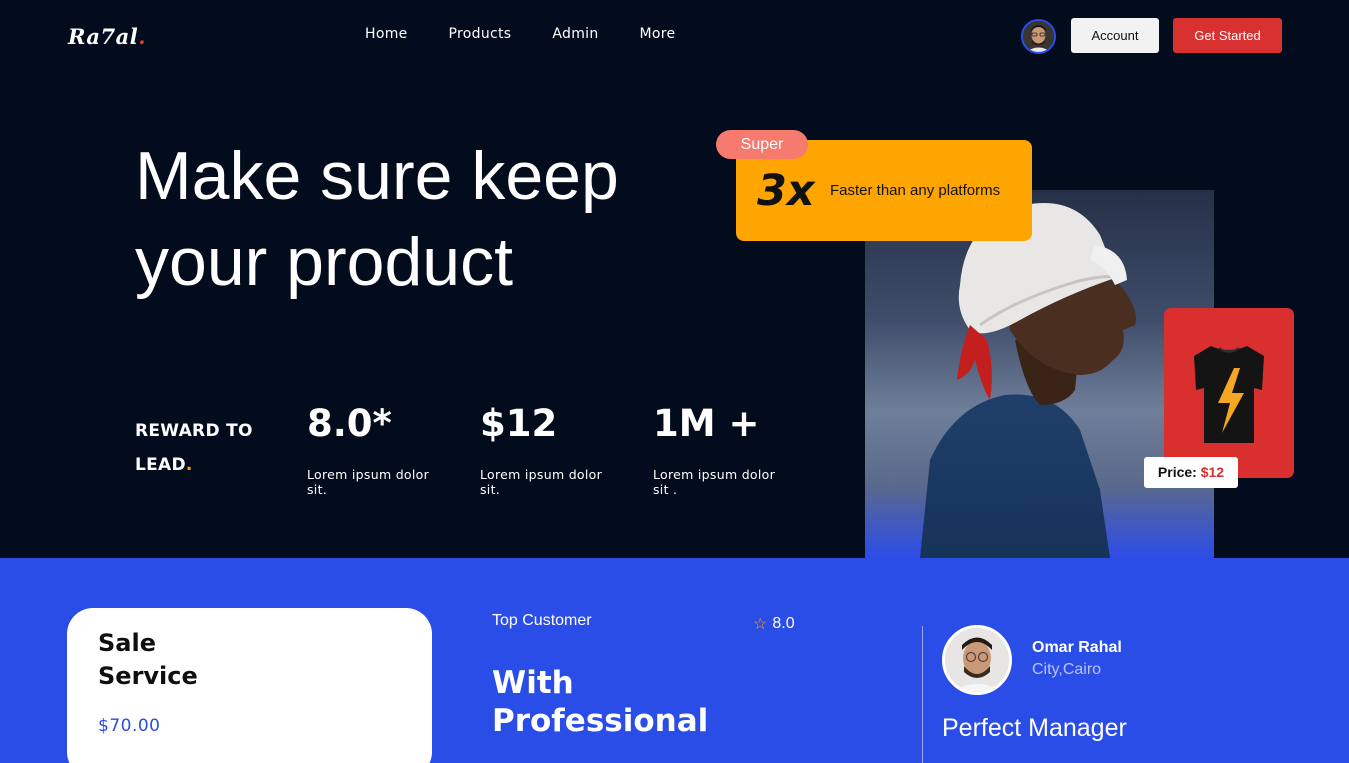  I want to click on super-badge: Super, so click(762, 144).